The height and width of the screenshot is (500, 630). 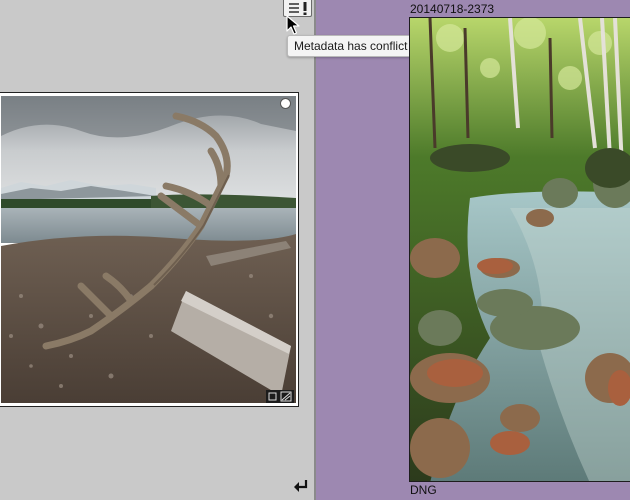 I want to click on file-name: 20140718-2373, so click(x=452, y=9).